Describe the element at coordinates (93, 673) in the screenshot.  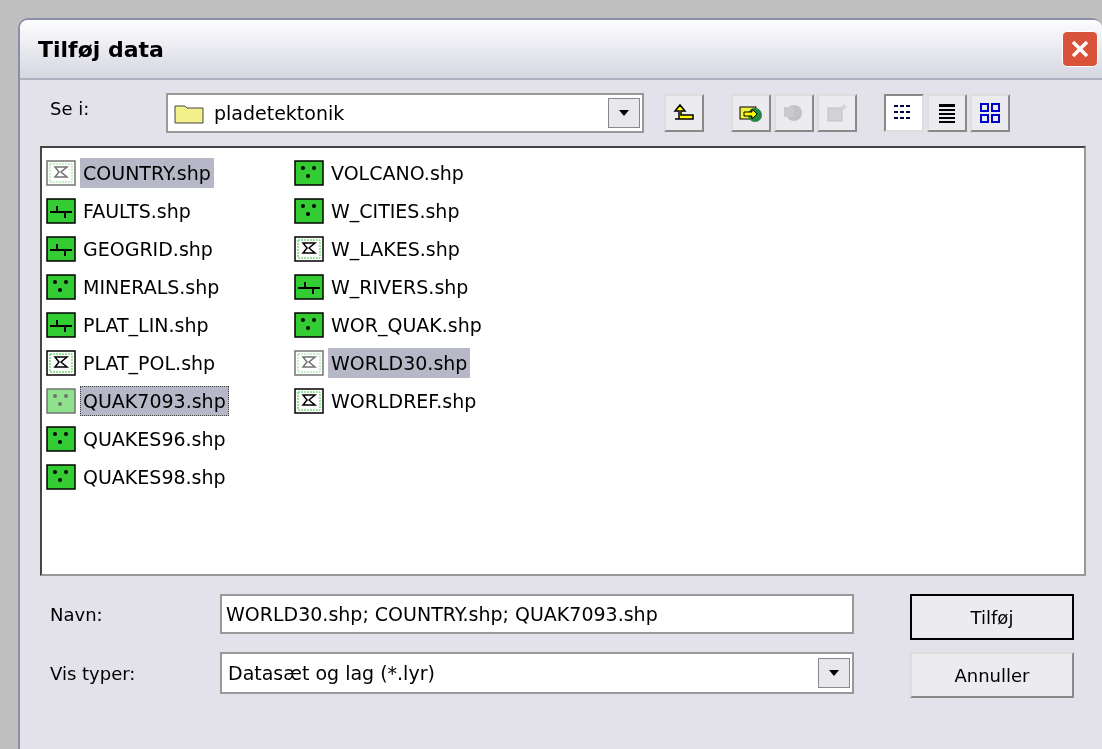
I see `file-type-label: Vis typer:` at that location.